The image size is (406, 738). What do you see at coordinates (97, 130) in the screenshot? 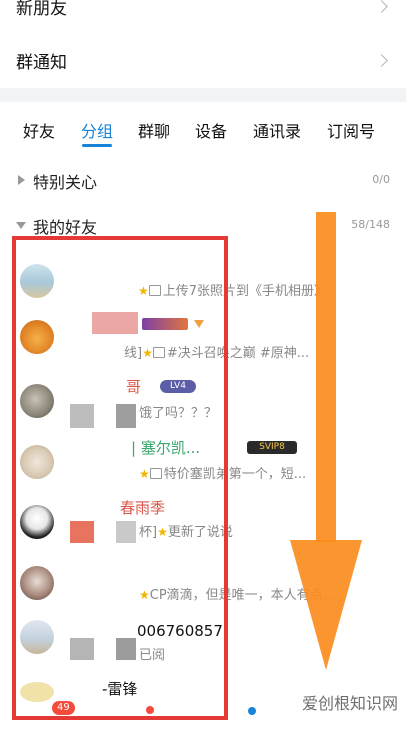
I see `tab-groups: 分组` at bounding box center [97, 130].